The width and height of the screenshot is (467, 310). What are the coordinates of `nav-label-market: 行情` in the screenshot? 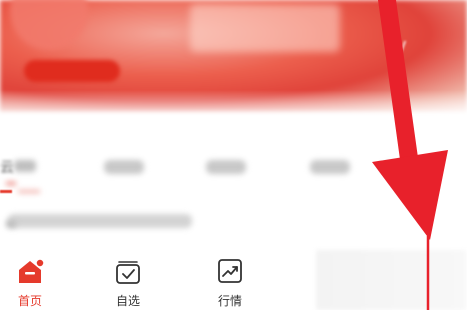 It's located at (229, 301).